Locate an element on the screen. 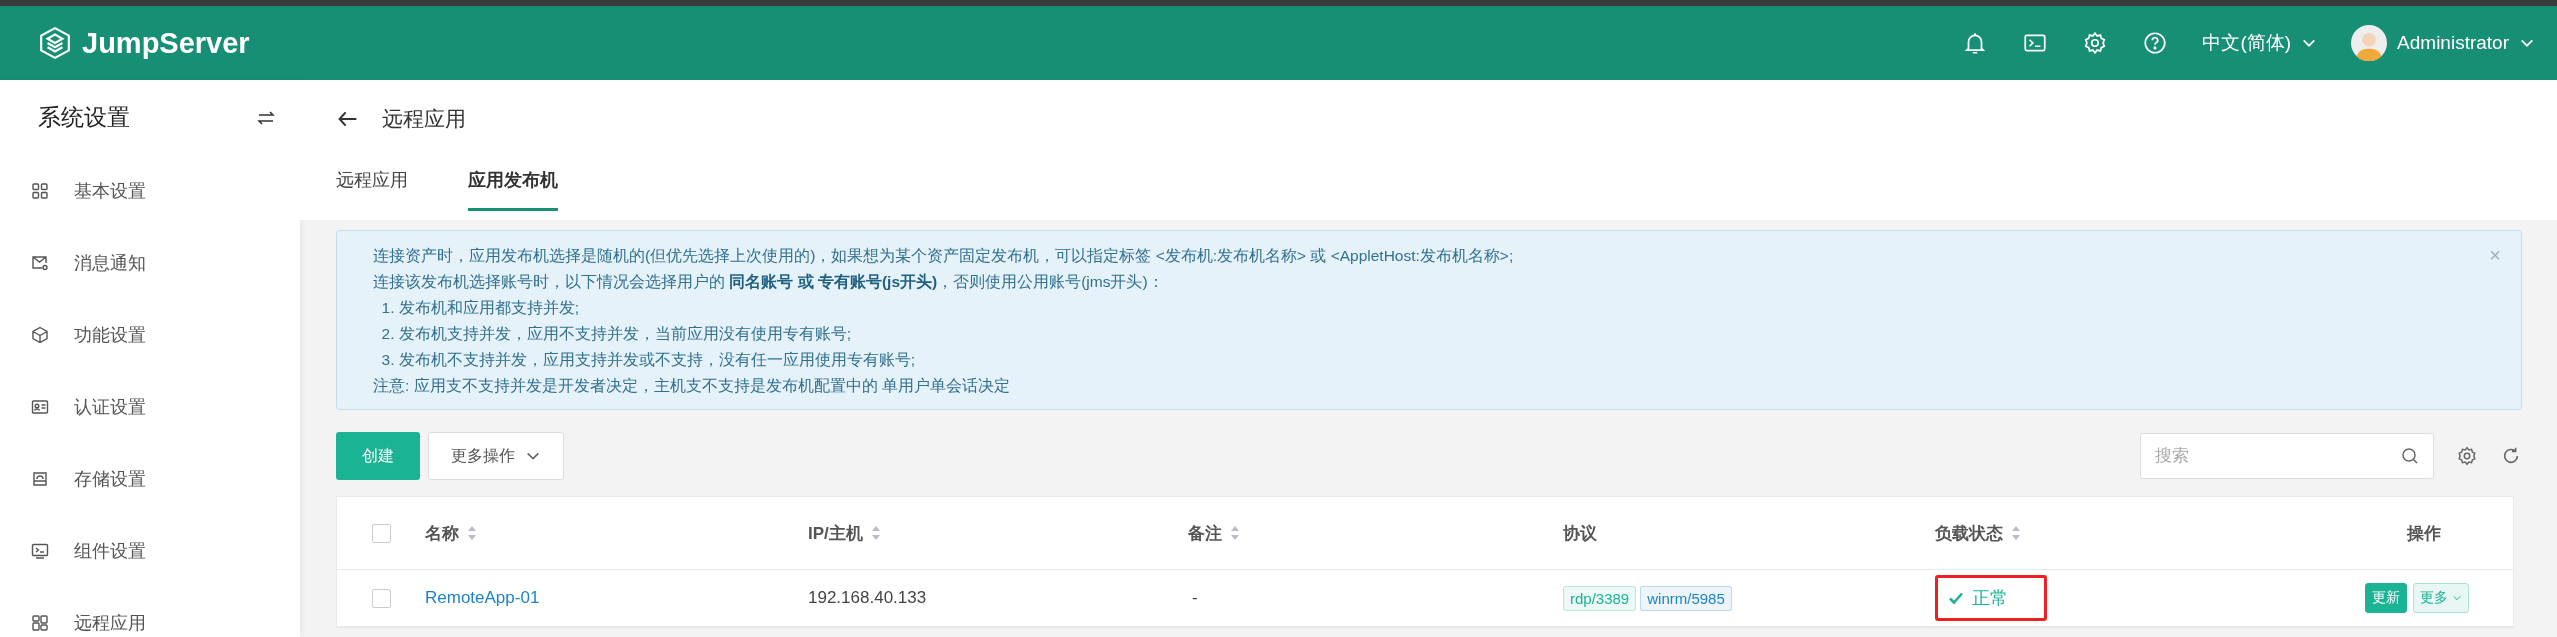 The width and height of the screenshot is (2557, 637). search-icon is located at coordinates (2410, 456).